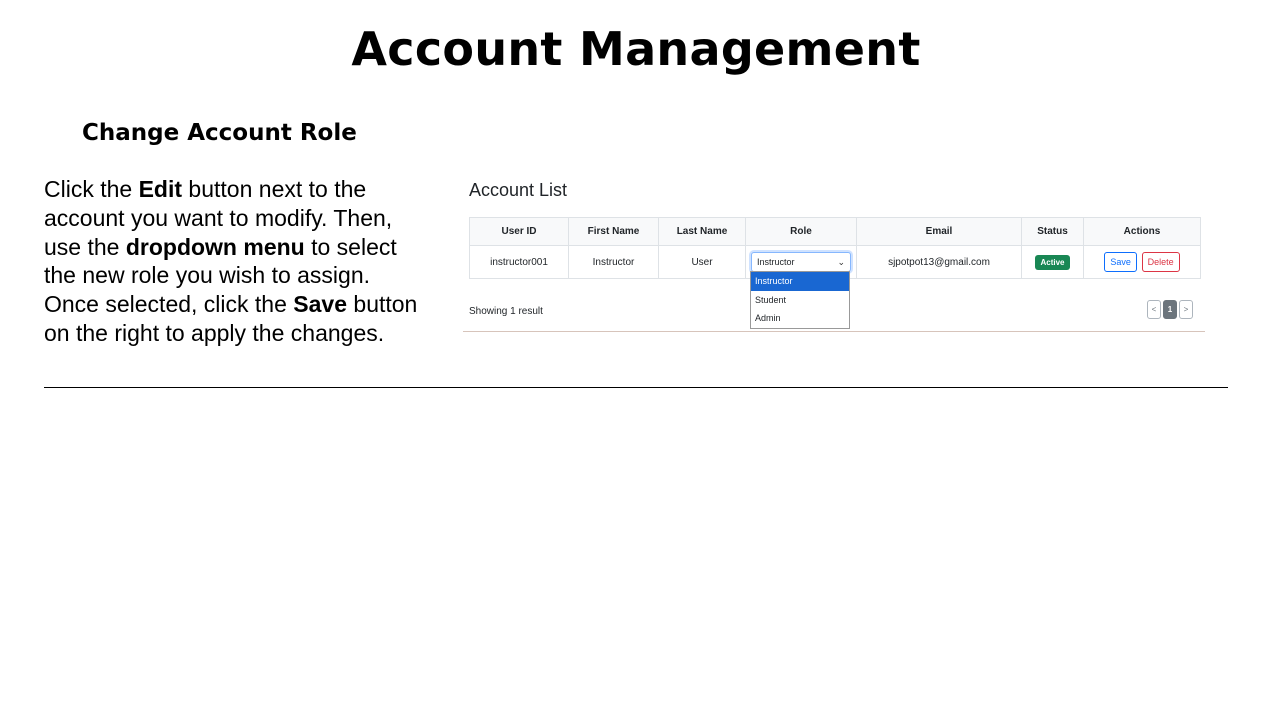 Image resolution: width=1280 pixels, height=720 pixels. I want to click on panel-divider, so click(834, 331).